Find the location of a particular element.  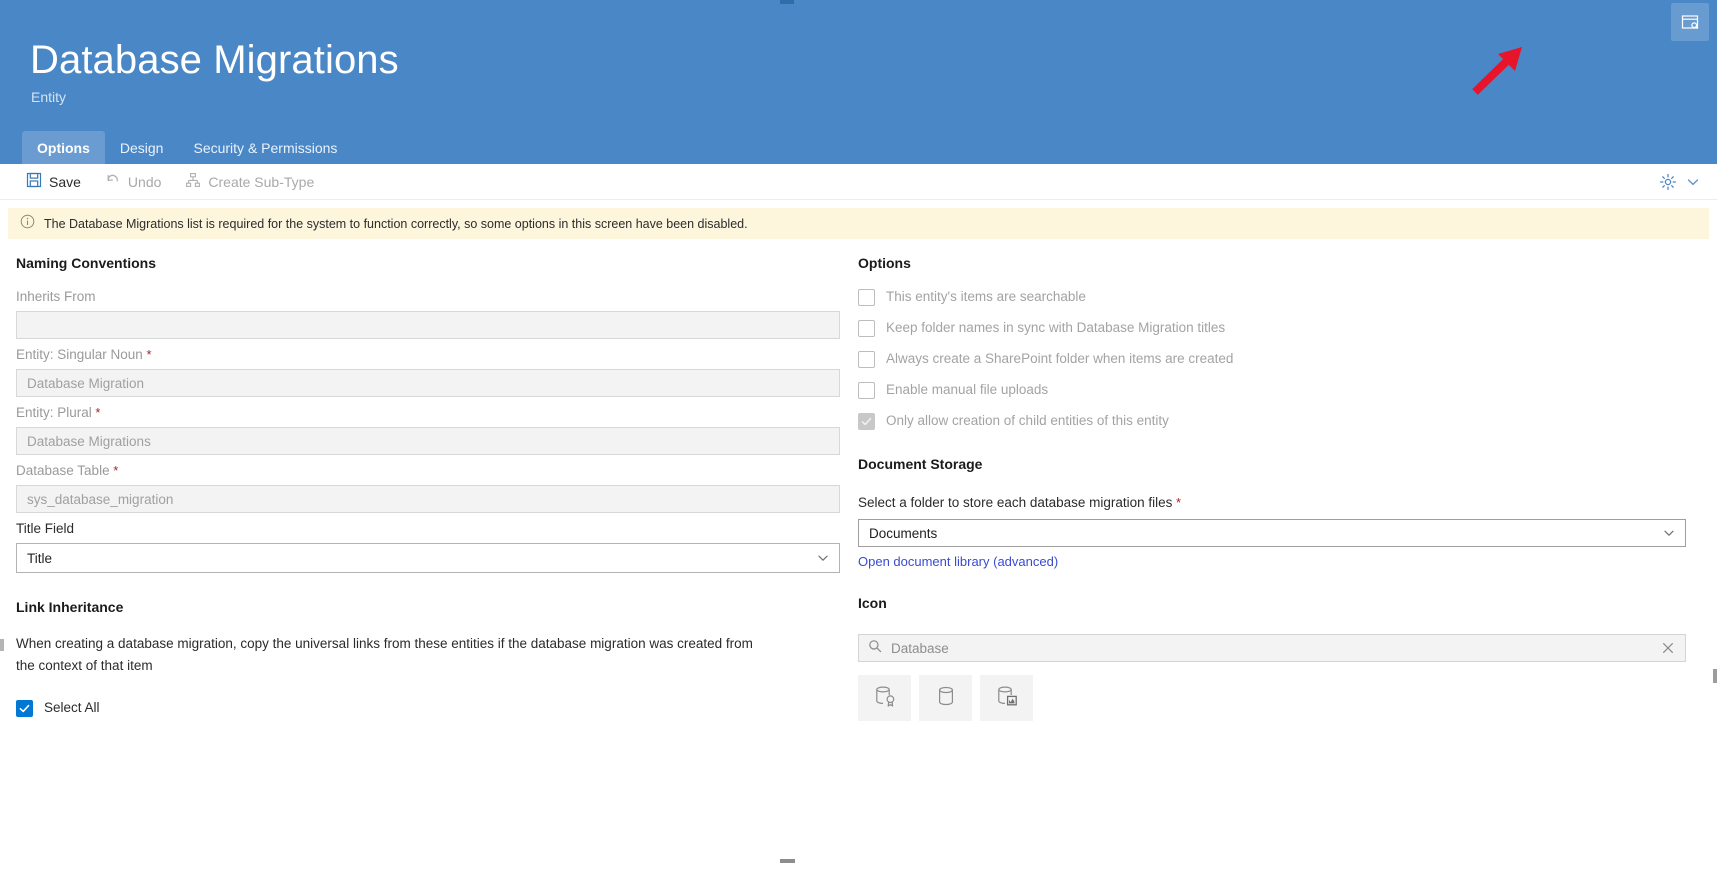

title-field-select: Title is located at coordinates (428, 558).